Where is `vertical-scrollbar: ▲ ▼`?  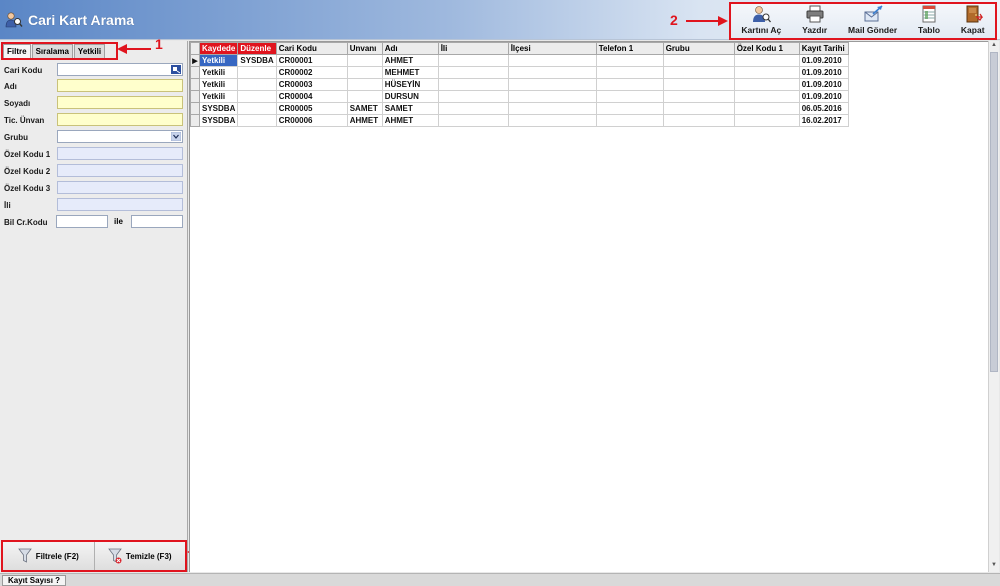
vertical-scrollbar: ▲ ▼ is located at coordinates (993, 306).